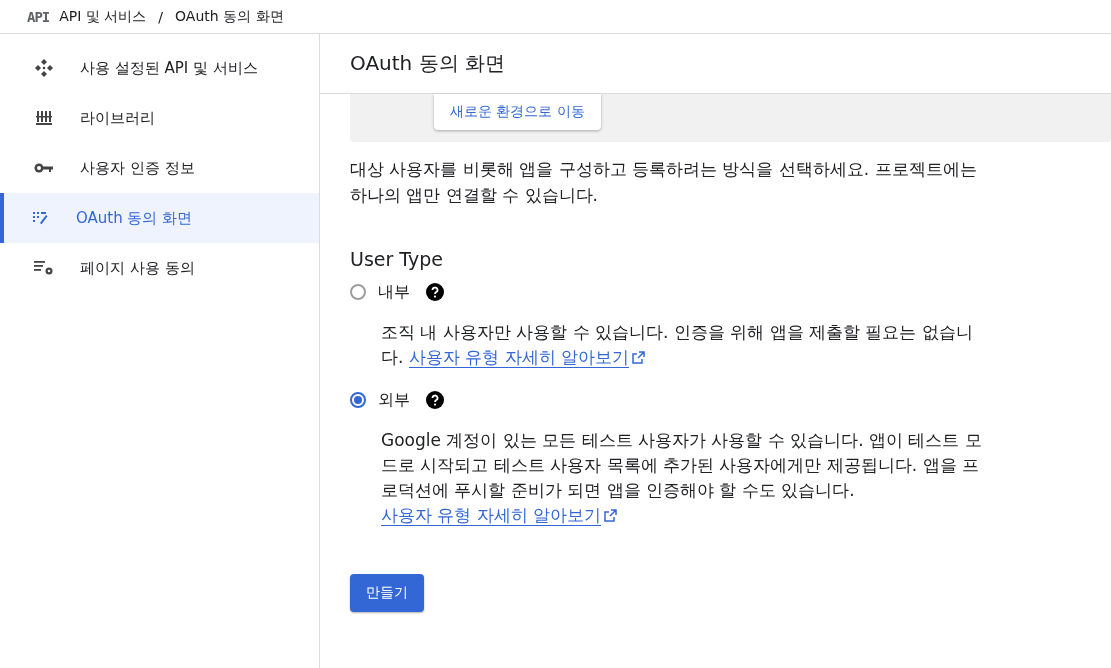 This screenshot has height=668, width=1111. What do you see at coordinates (159, 68) in the screenshot?
I see `sidebar-item: 사용 설정된 API 및 서비스` at bounding box center [159, 68].